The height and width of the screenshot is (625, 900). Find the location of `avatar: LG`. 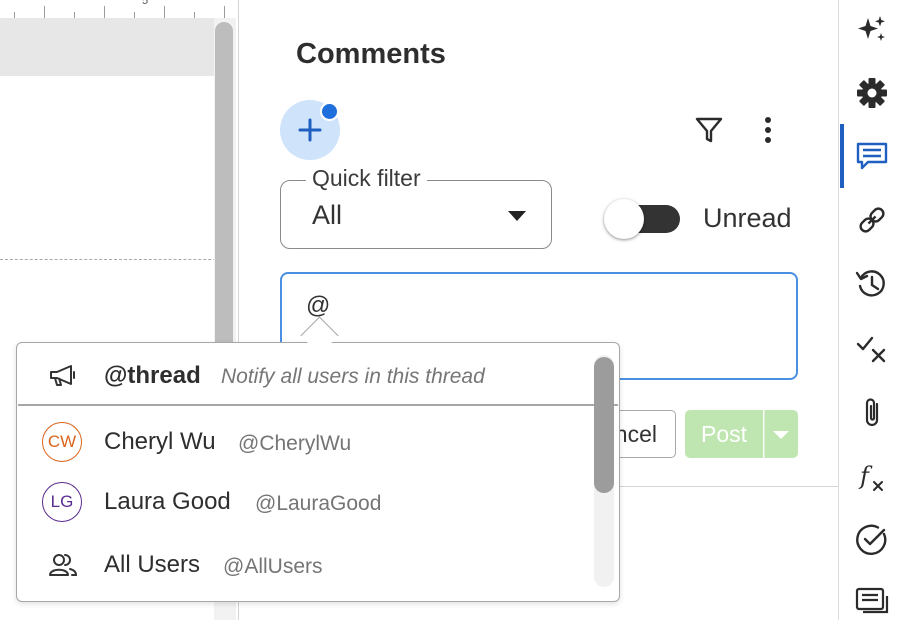

avatar: LG is located at coordinates (62, 502).